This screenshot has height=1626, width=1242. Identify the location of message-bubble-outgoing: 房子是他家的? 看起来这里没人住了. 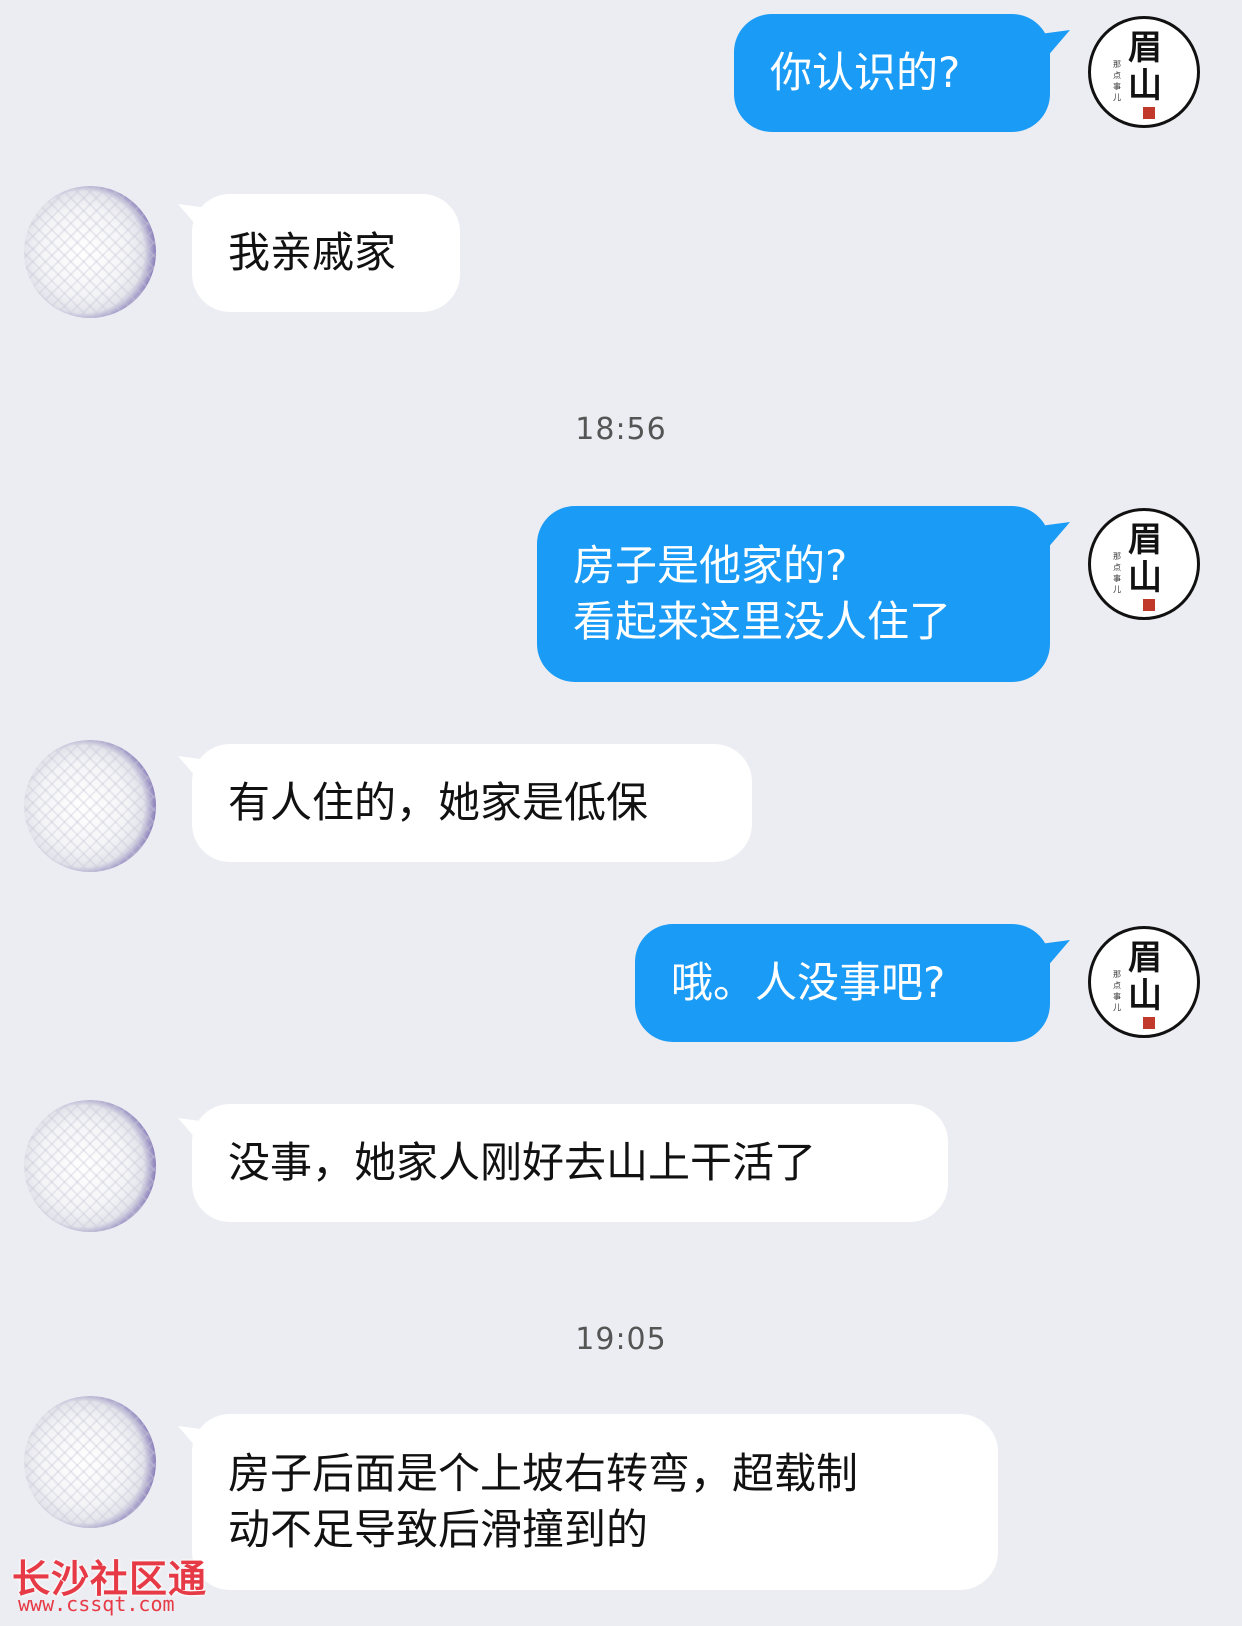
(793, 594).